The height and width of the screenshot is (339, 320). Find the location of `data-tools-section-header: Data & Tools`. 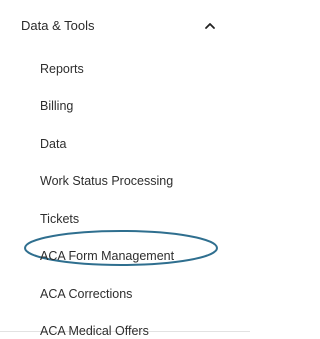

data-tools-section-header: Data & Tools is located at coordinates (125, 26).